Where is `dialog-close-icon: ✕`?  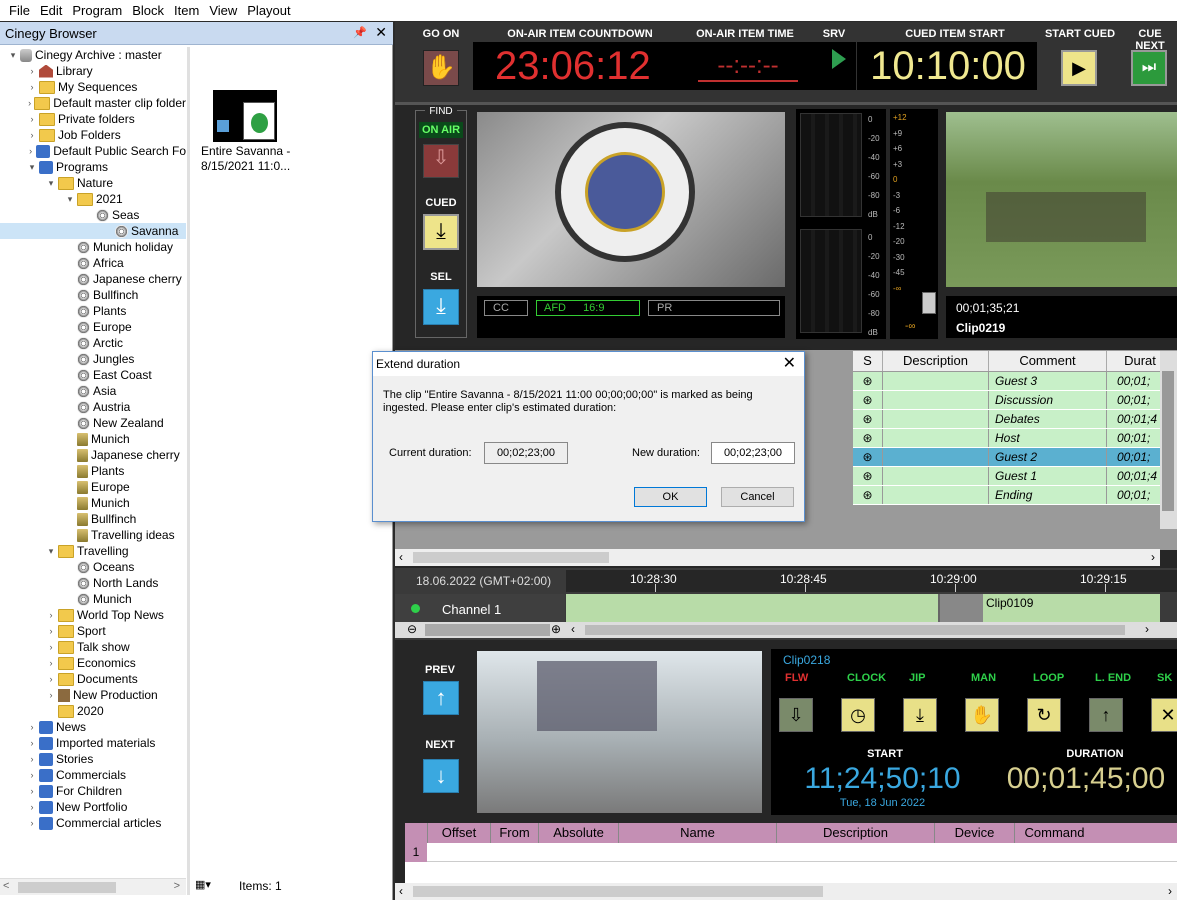 dialog-close-icon: ✕ is located at coordinates (789, 364).